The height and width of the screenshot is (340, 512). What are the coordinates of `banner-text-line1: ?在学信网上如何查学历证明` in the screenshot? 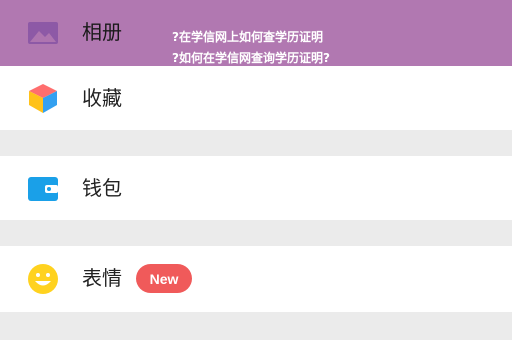 It's located at (247, 37).